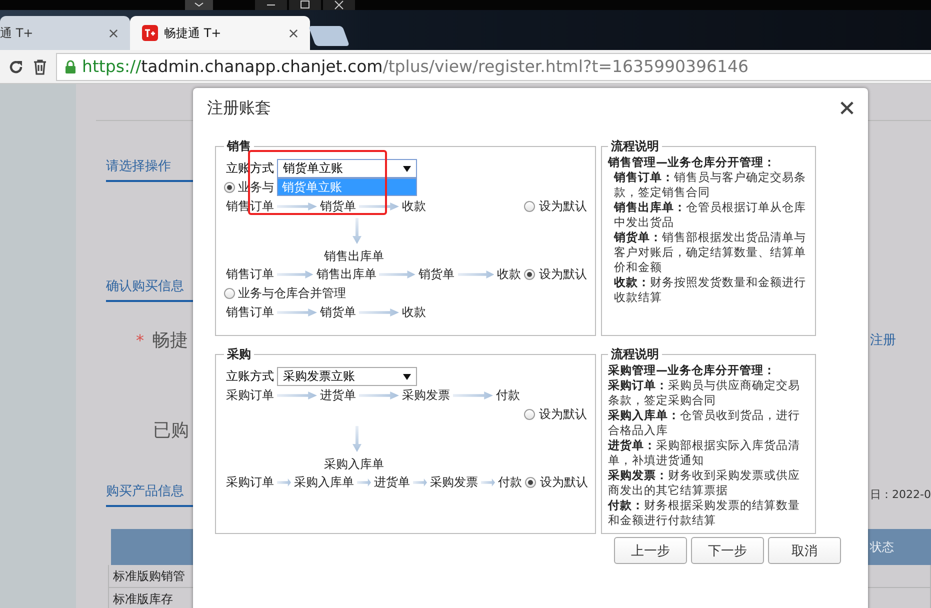 This screenshot has height=608, width=931. What do you see at coordinates (709, 215) in the screenshot?
I see `notes-paragraph: 销售出库单：仓管员根据订单从仓库中发出货品` at bounding box center [709, 215].